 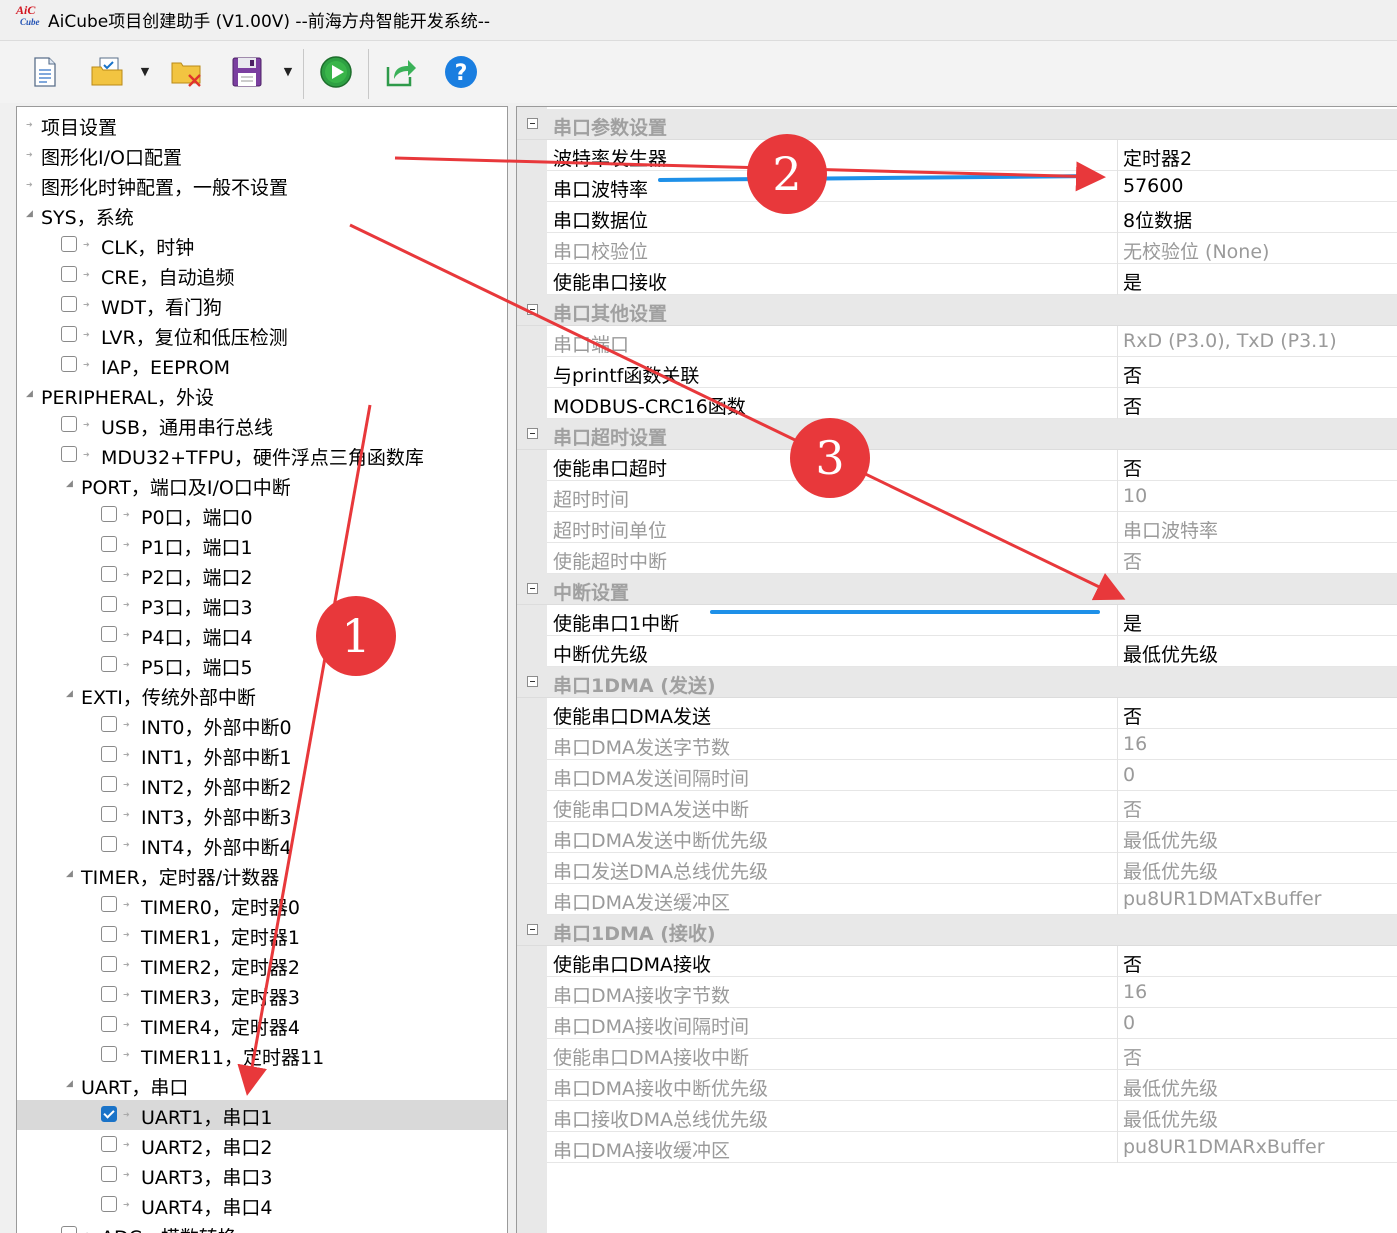 I want to click on close-folder-icon, so click(x=187, y=72).